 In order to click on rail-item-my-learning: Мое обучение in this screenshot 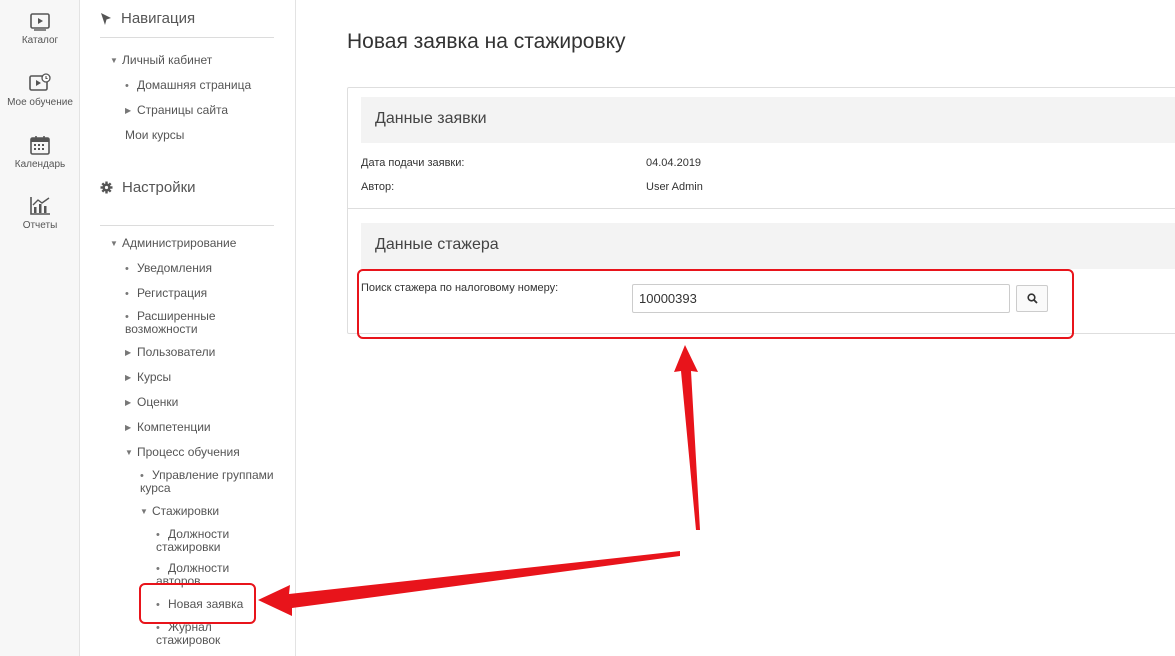, I will do `click(40, 90)`.